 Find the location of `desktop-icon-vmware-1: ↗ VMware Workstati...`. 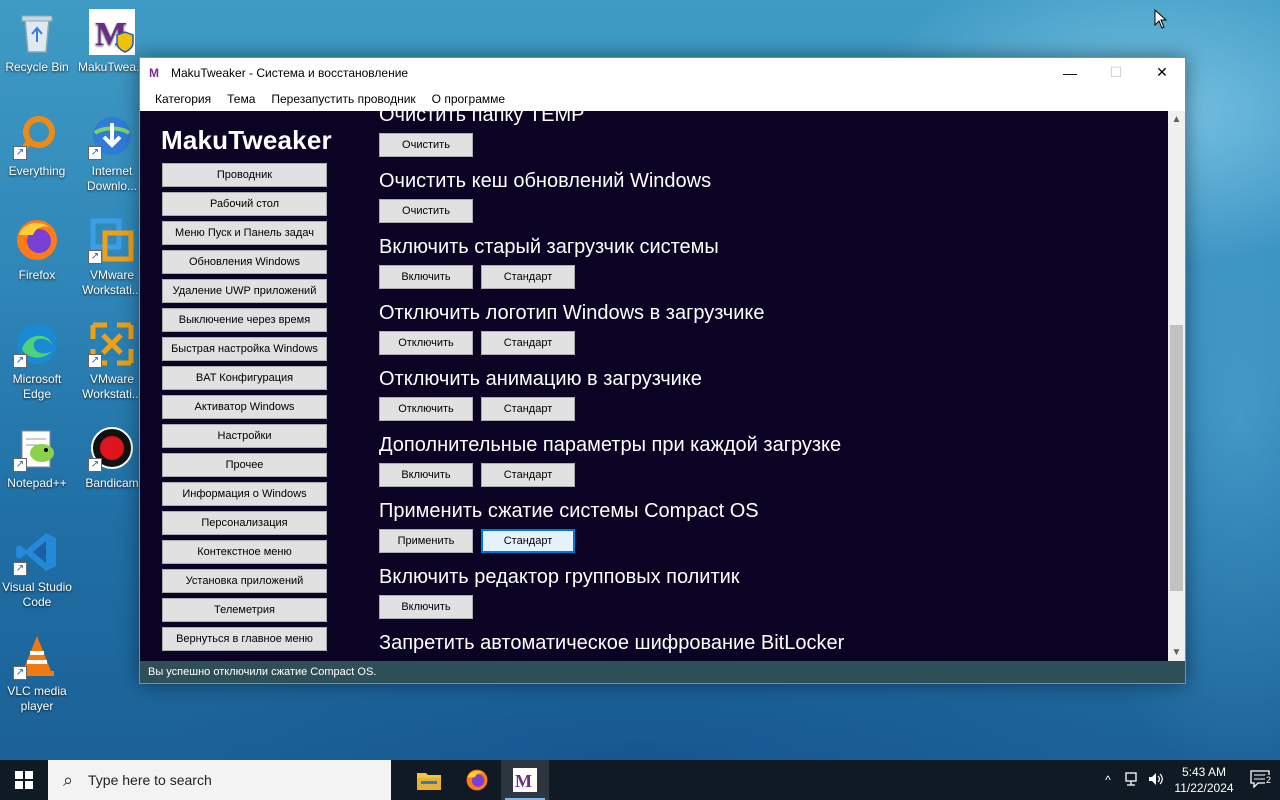

desktop-icon-vmware-1: ↗ VMware Workstati... is located at coordinates (112, 257).